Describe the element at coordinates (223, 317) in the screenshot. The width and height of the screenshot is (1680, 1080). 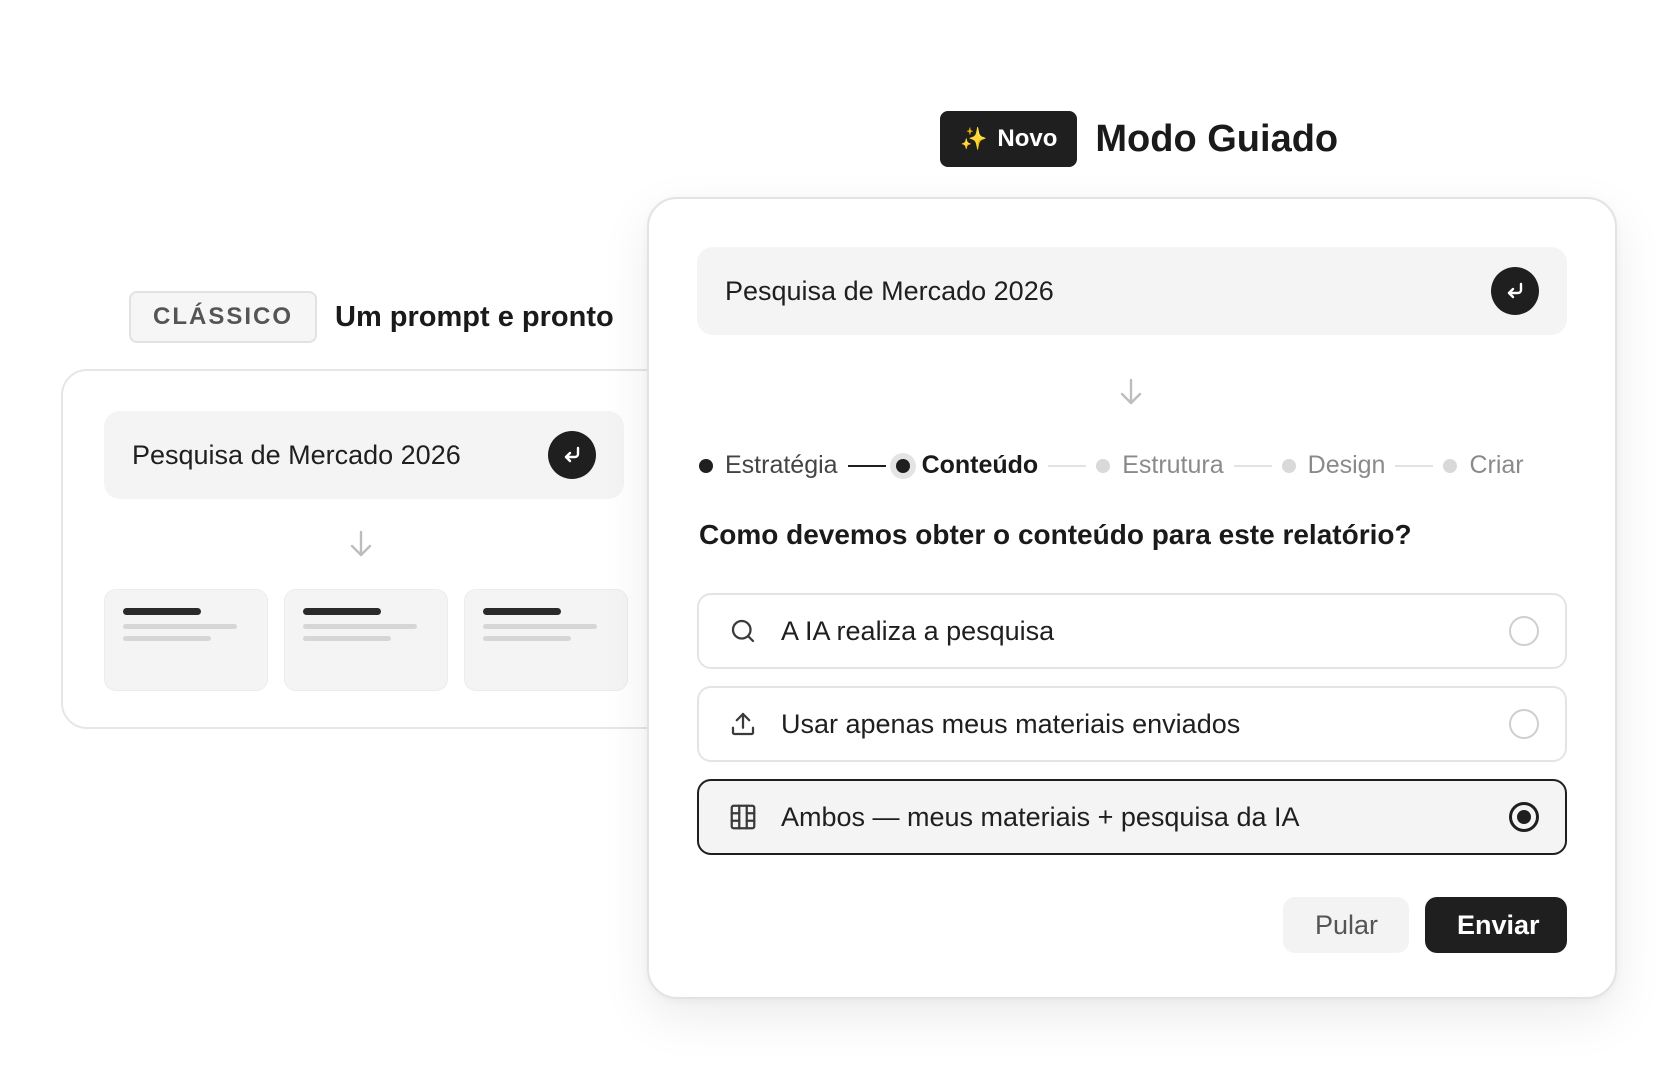
I see `classic-badge: CLÁSSICO` at that location.